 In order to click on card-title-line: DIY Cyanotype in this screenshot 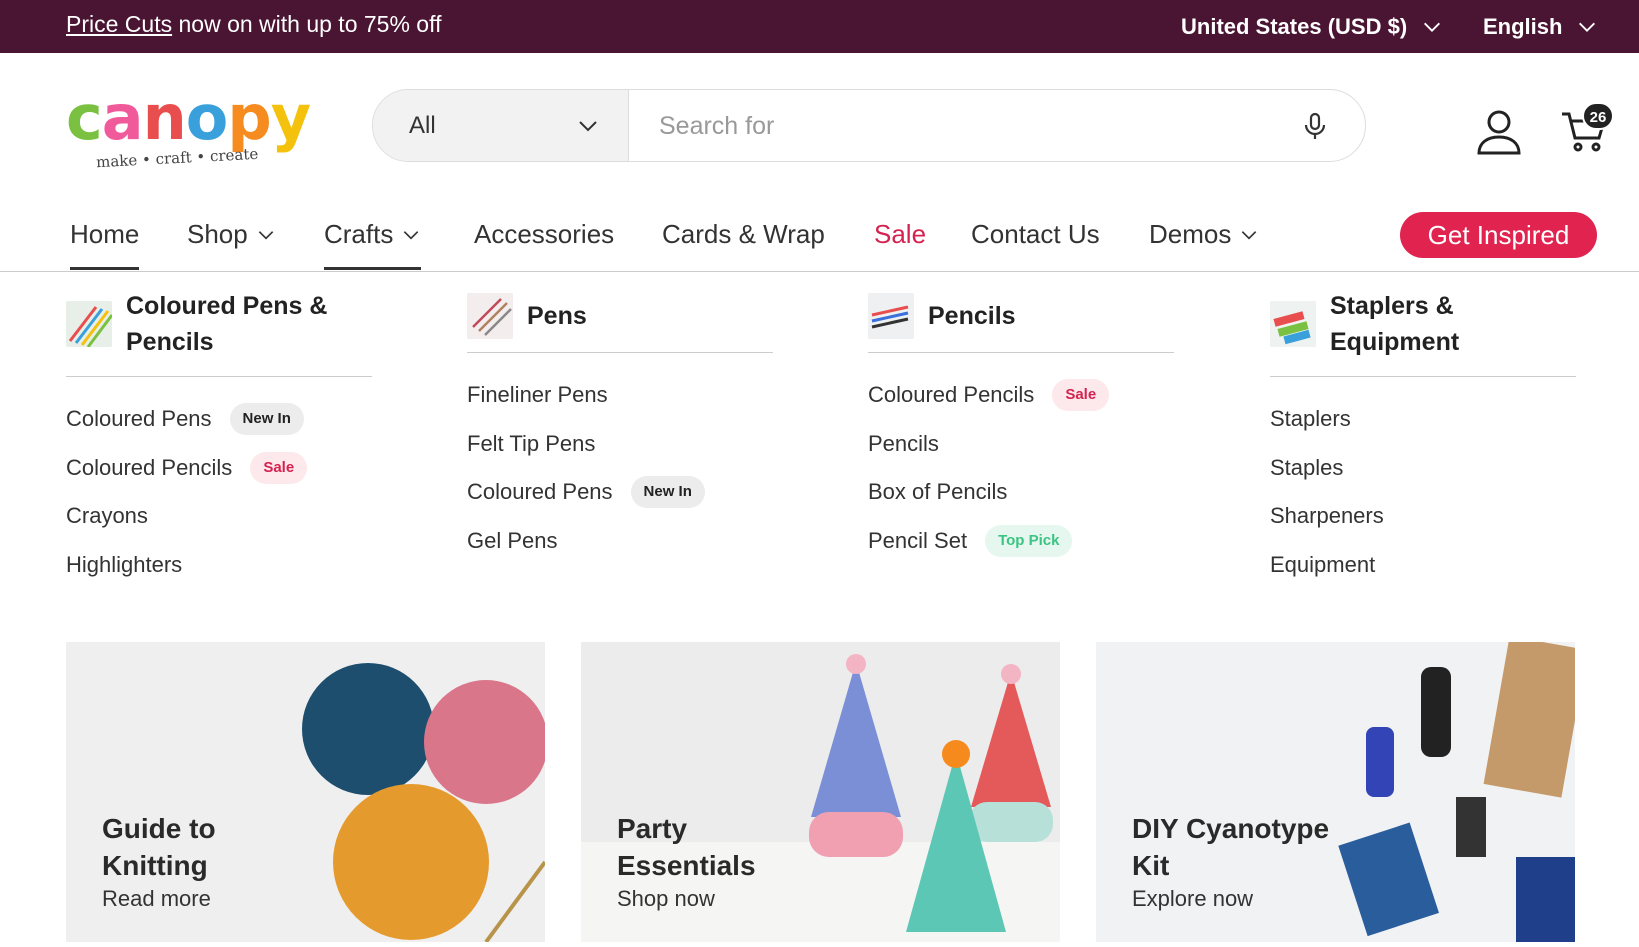, I will do `click(1231, 828)`.